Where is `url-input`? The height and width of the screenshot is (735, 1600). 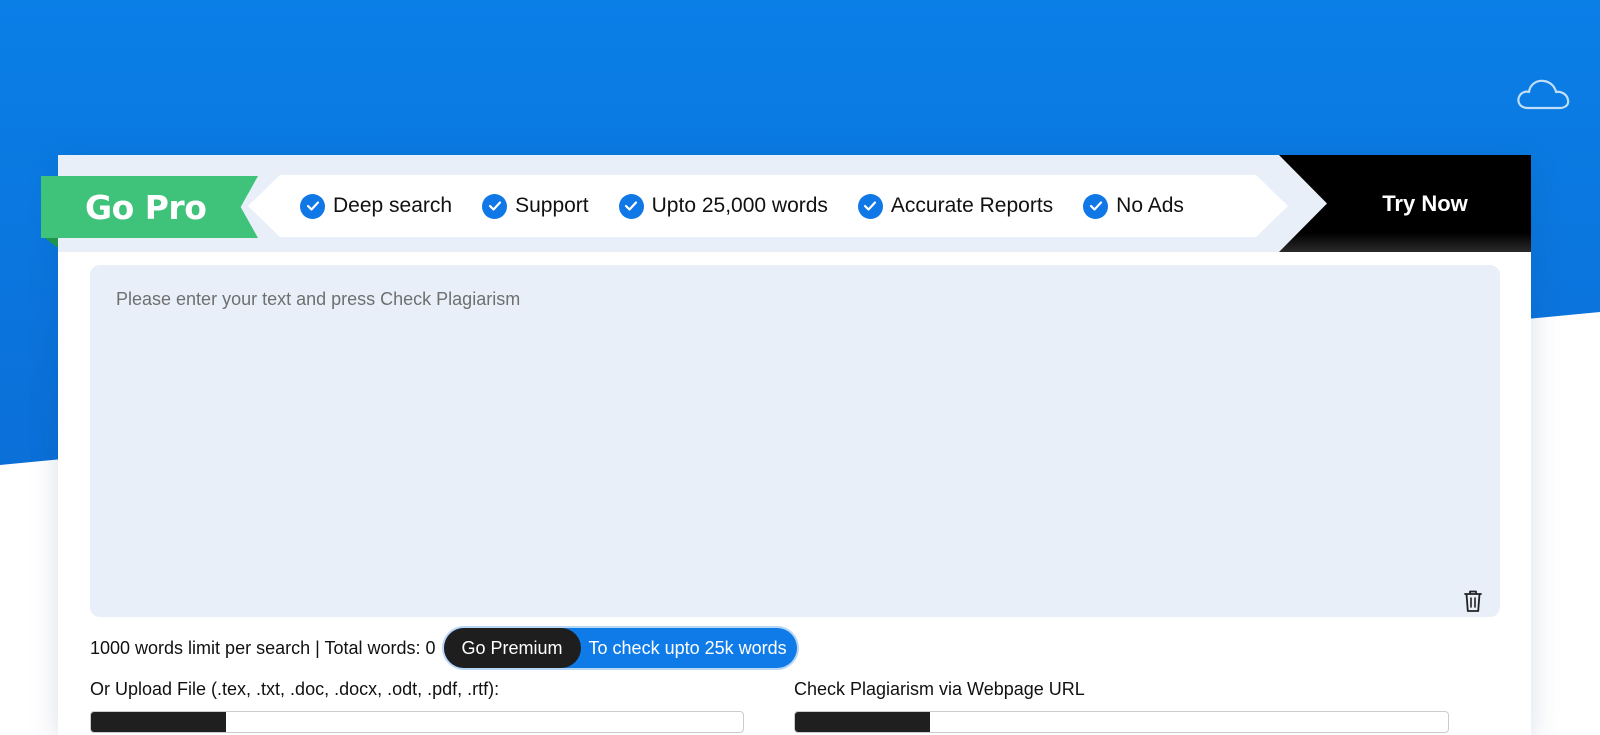 url-input is located at coordinates (1121, 722).